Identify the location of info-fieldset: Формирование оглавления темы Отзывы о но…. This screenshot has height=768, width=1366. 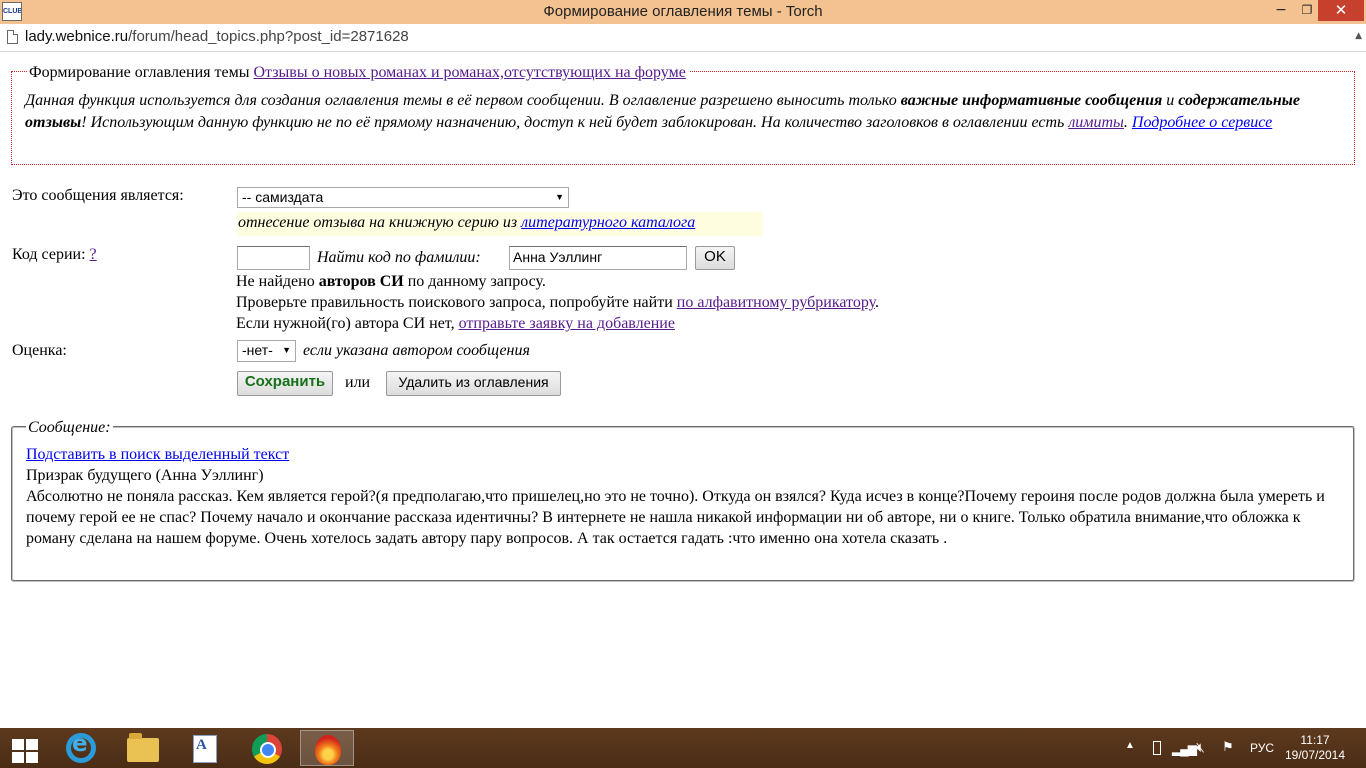
(683, 114).